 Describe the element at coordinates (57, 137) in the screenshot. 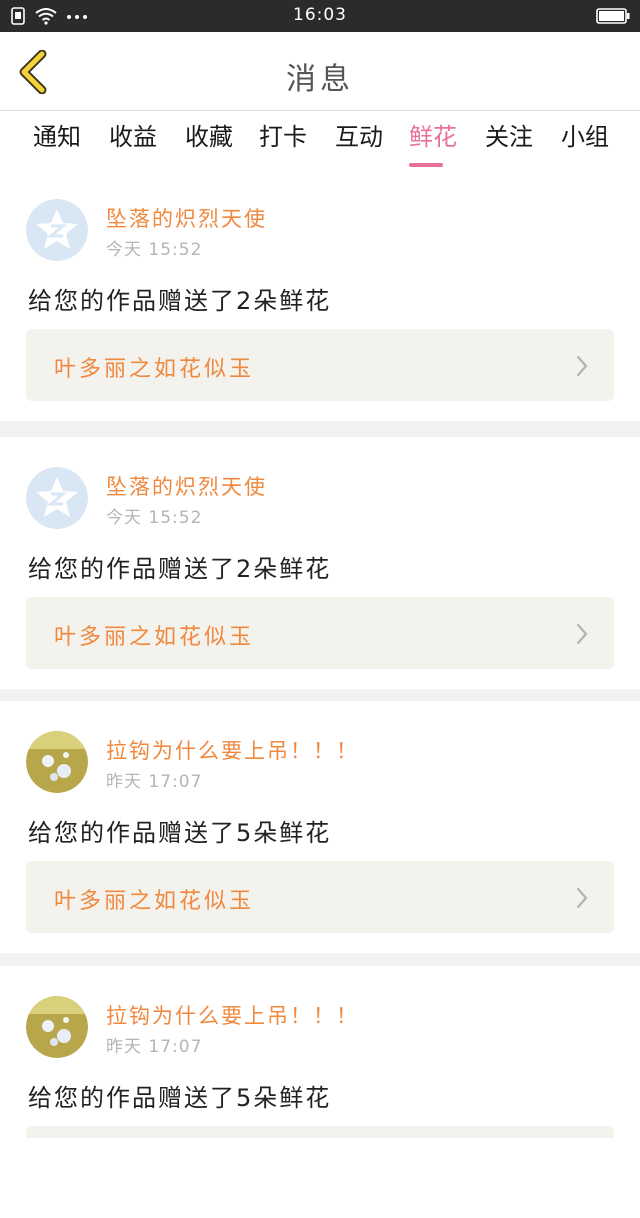

I see `tab-label: 通知` at that location.